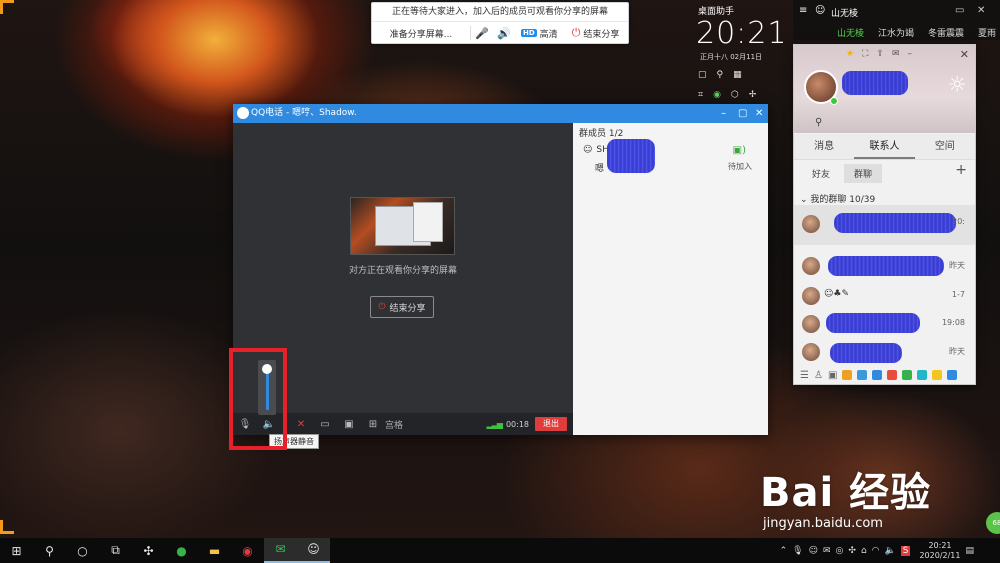 The width and height of the screenshot is (1000, 563). I want to click on volume-icon: 🔈, so click(890, 551).